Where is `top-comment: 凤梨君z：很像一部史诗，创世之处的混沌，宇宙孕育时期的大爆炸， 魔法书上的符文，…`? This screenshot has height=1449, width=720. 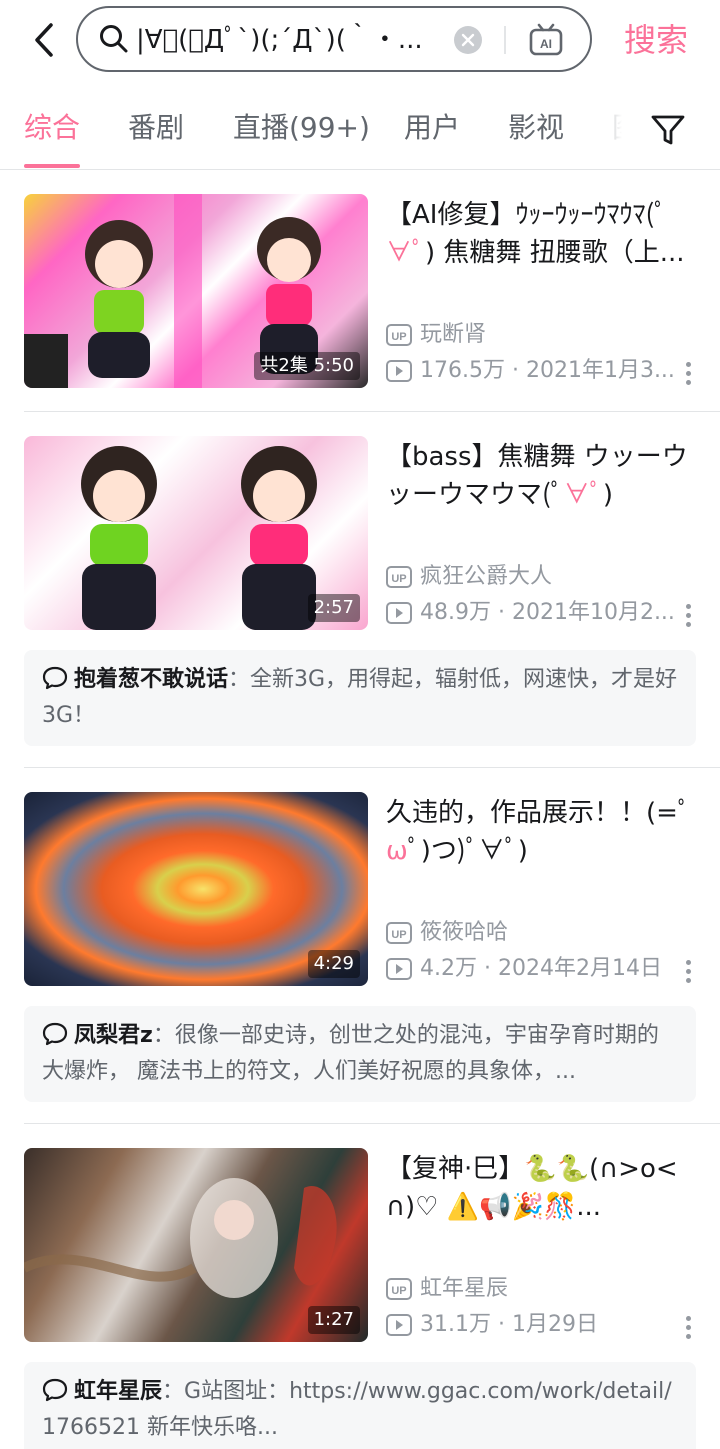 top-comment: 凤梨君z：很像一部史诗，创世之处的混沌，宇宙孕育时期的大爆炸， 魔法书上的符文，… is located at coordinates (360, 1054).